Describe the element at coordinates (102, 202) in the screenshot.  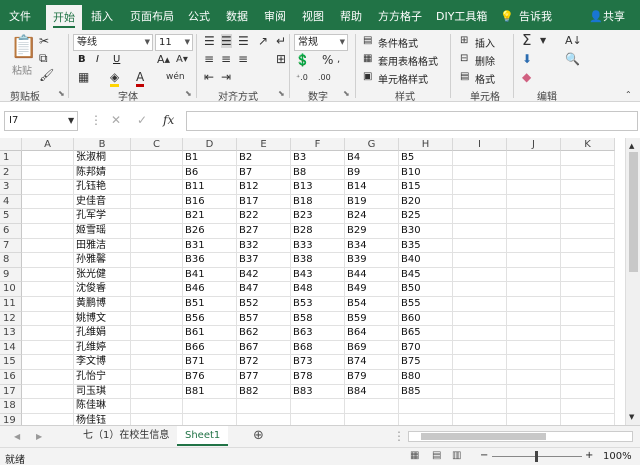
I see `cell-b4: 史佳音` at that location.